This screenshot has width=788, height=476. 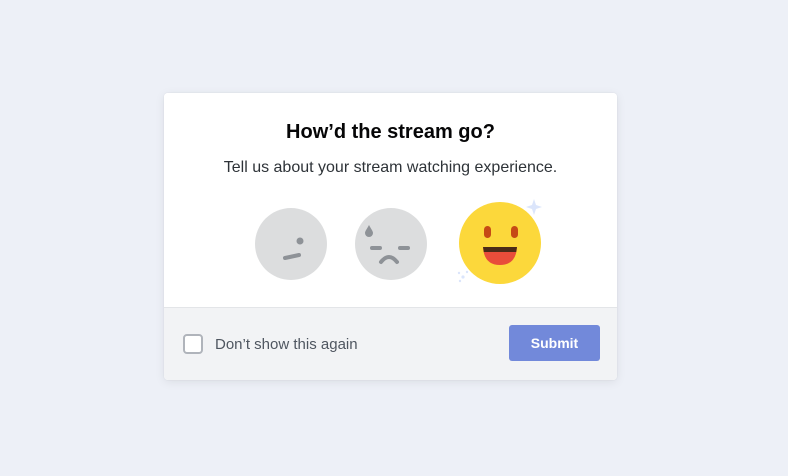 What do you see at coordinates (390, 132) in the screenshot?
I see `dialog-title: How’d the stream go?` at bounding box center [390, 132].